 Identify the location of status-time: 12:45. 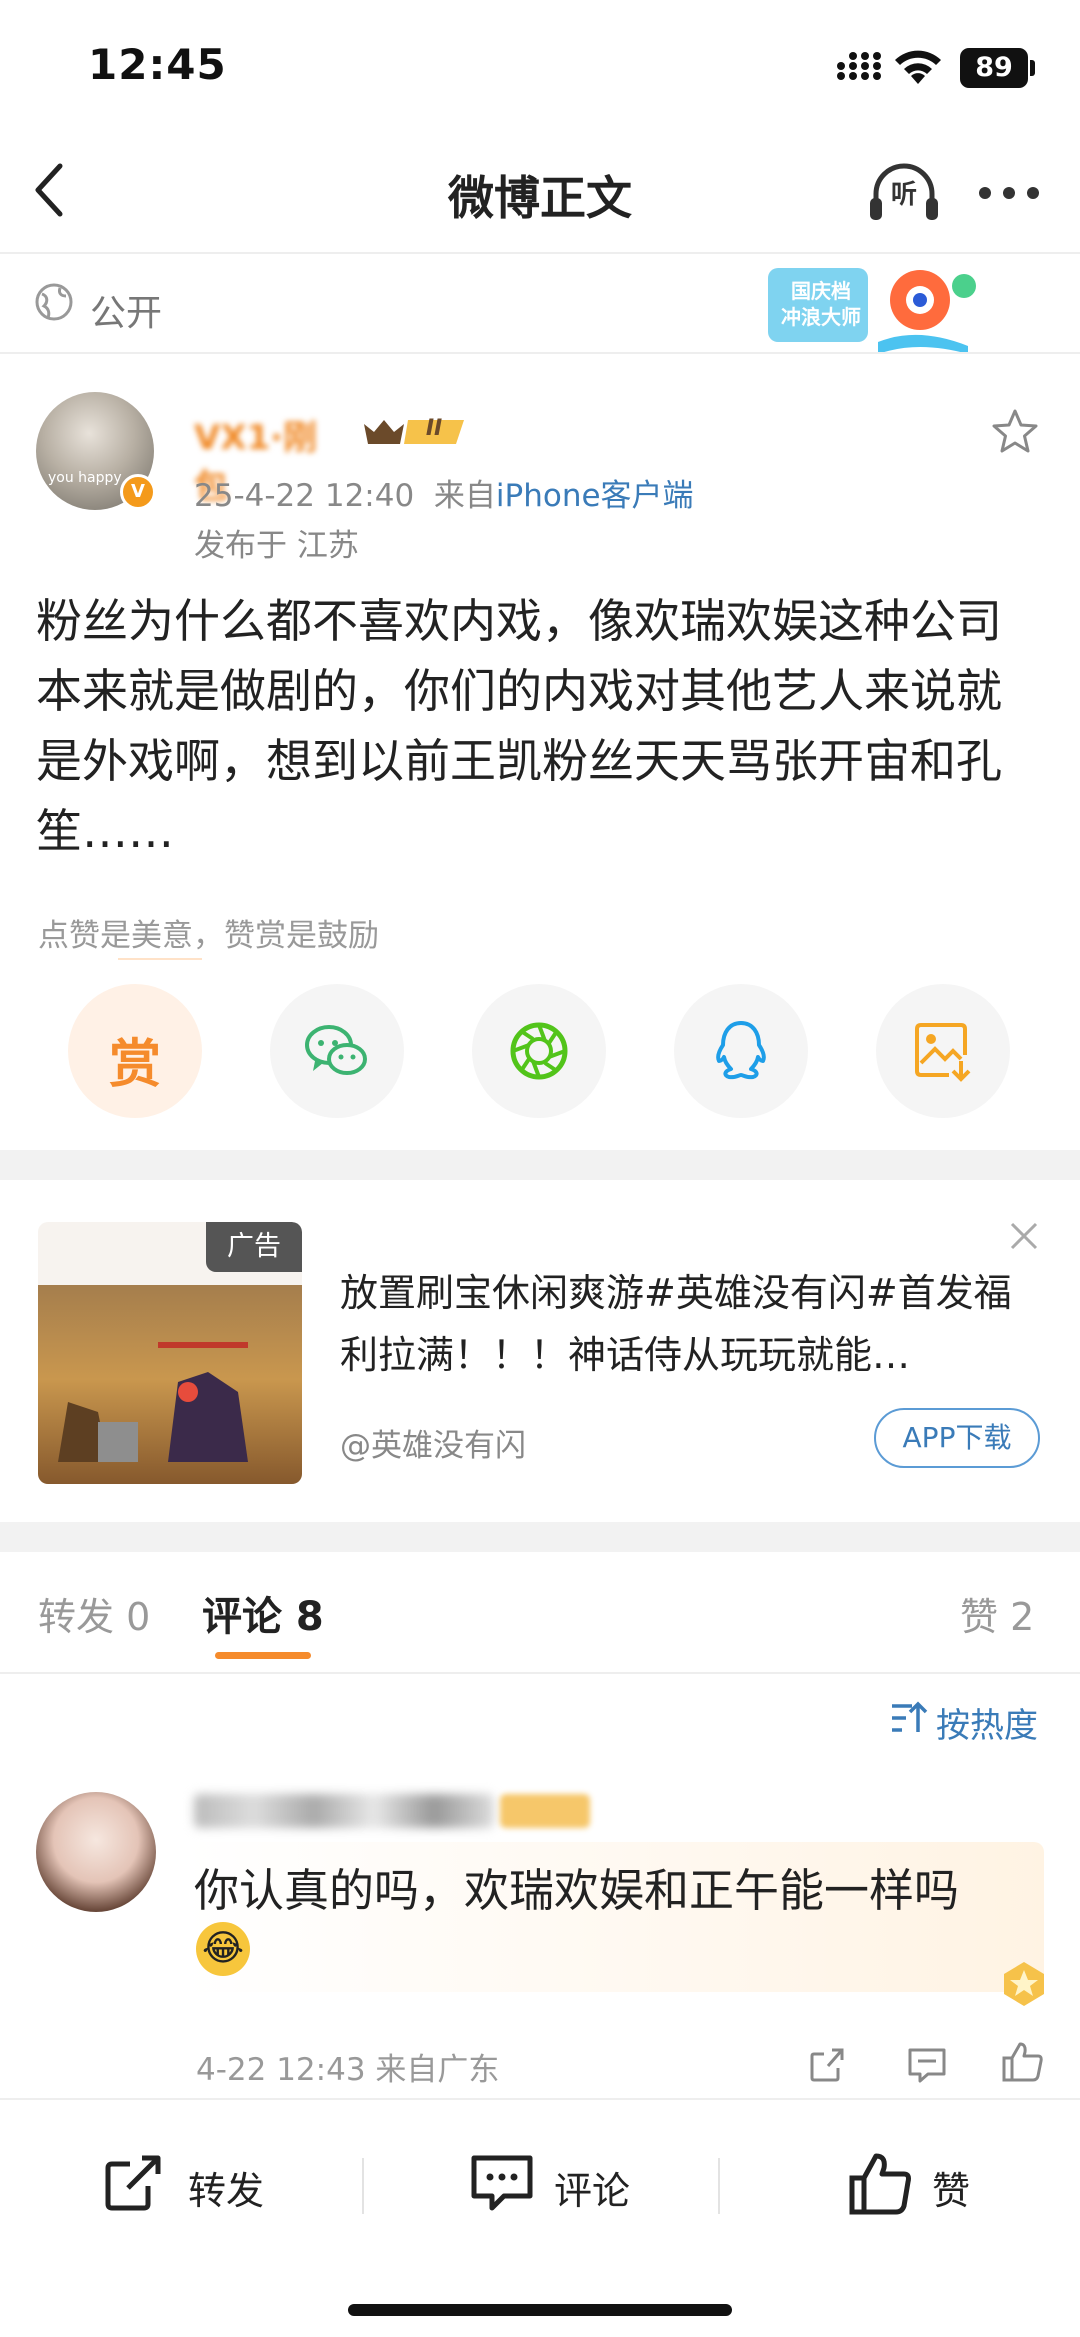
(157, 64).